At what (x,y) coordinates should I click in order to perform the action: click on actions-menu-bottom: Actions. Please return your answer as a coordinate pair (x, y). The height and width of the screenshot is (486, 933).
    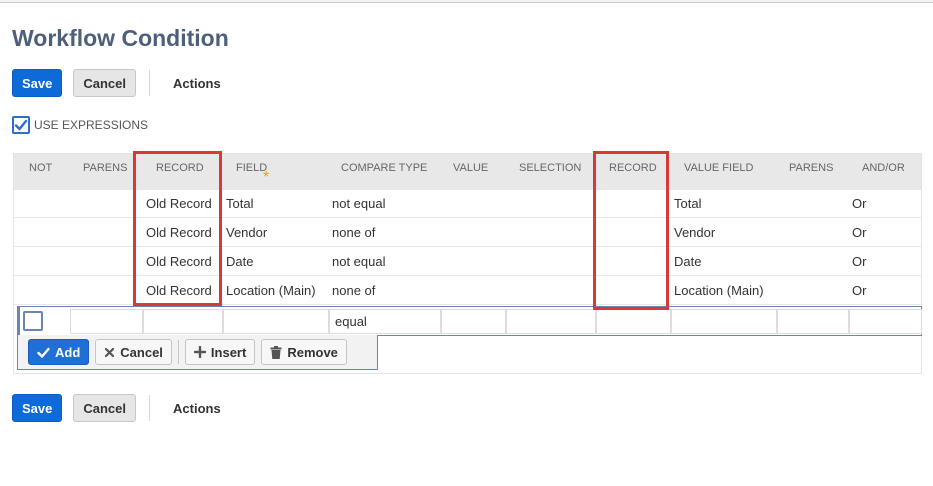
    Looking at the image, I should click on (197, 408).